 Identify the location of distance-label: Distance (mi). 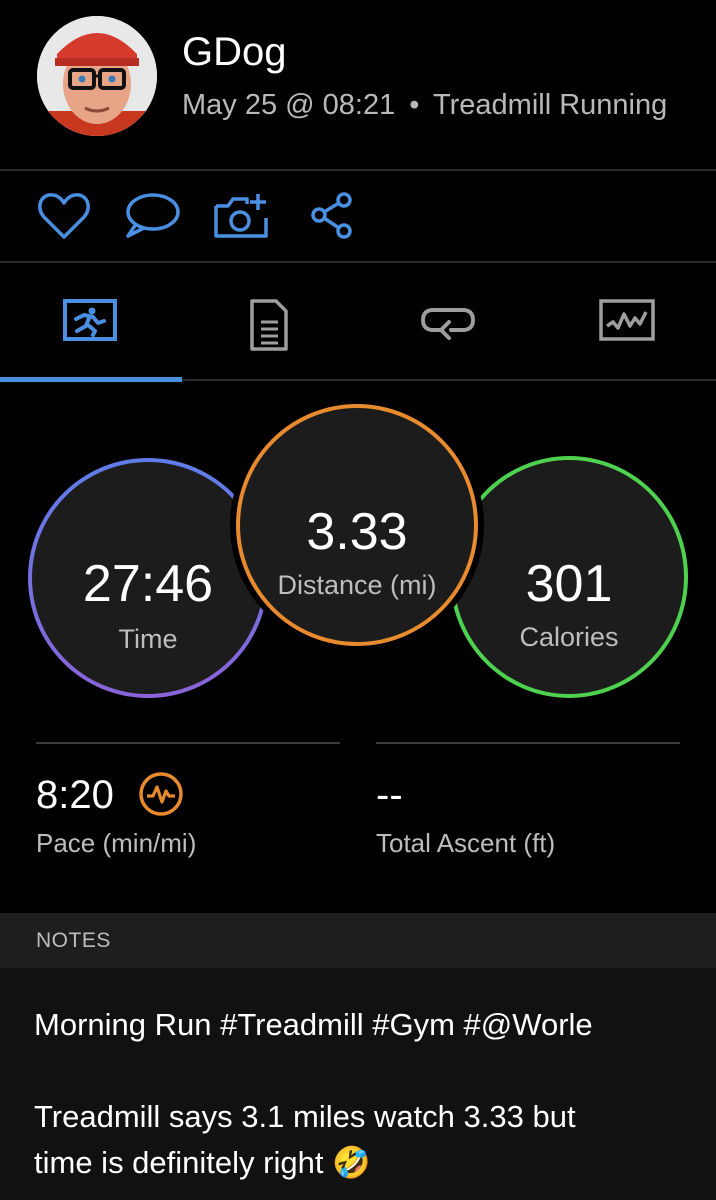
(357, 585).